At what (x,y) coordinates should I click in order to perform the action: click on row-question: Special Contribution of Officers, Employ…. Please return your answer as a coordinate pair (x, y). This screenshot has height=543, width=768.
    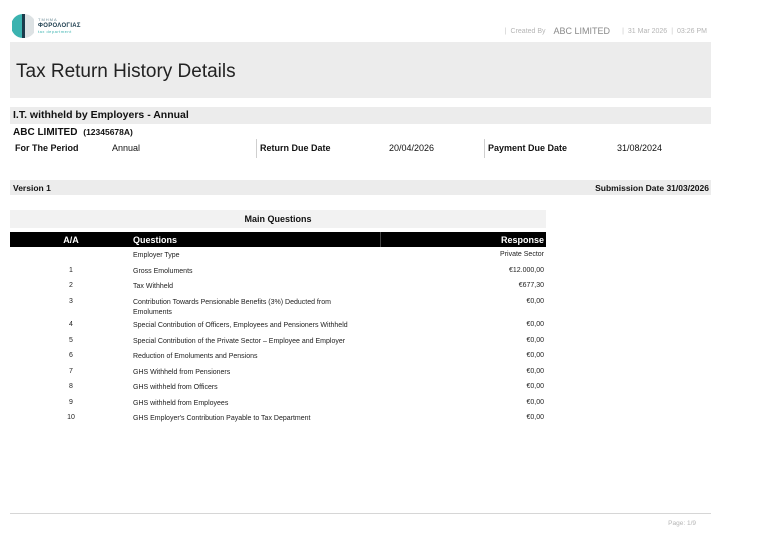
    Looking at the image, I should click on (240, 325).